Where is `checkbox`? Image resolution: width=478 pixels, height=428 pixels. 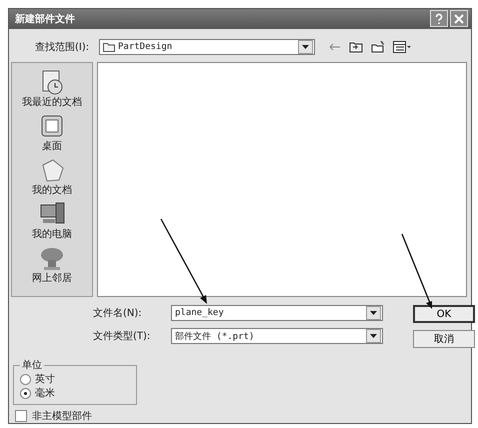 checkbox is located at coordinates (21, 416).